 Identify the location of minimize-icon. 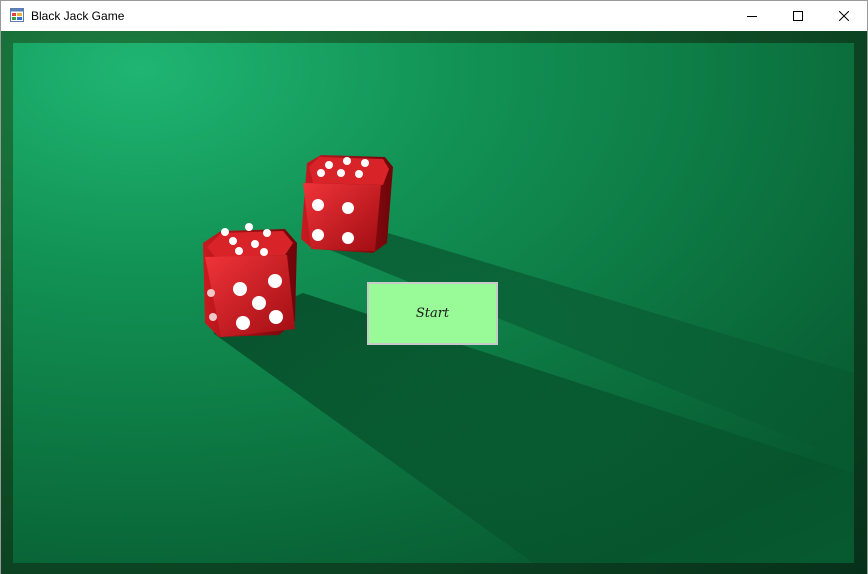
(752, 16).